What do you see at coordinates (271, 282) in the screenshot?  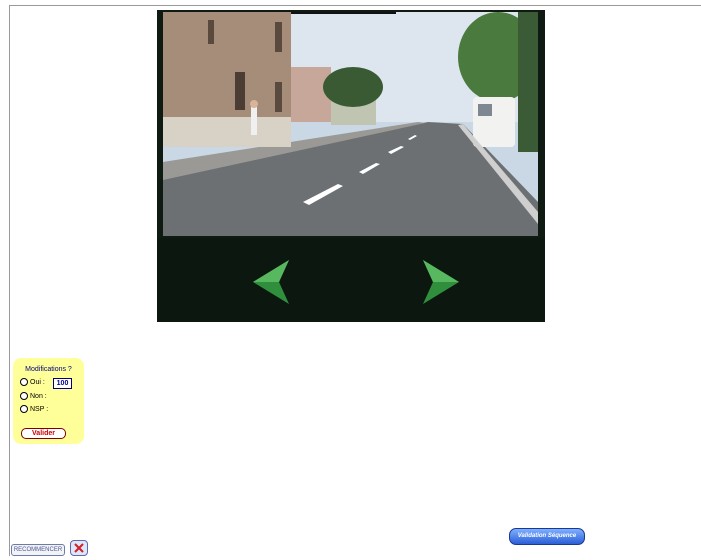 I see `arrow-left-icon` at bounding box center [271, 282].